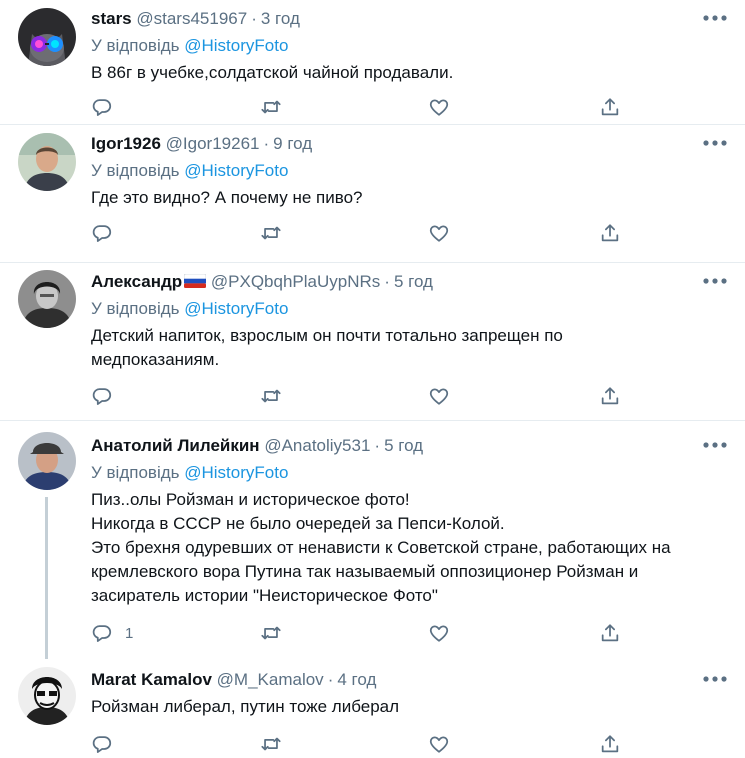 The width and height of the screenshot is (745, 758). Describe the element at coordinates (270, 679) in the screenshot. I see `user-handle: @M_Kamalov` at that location.